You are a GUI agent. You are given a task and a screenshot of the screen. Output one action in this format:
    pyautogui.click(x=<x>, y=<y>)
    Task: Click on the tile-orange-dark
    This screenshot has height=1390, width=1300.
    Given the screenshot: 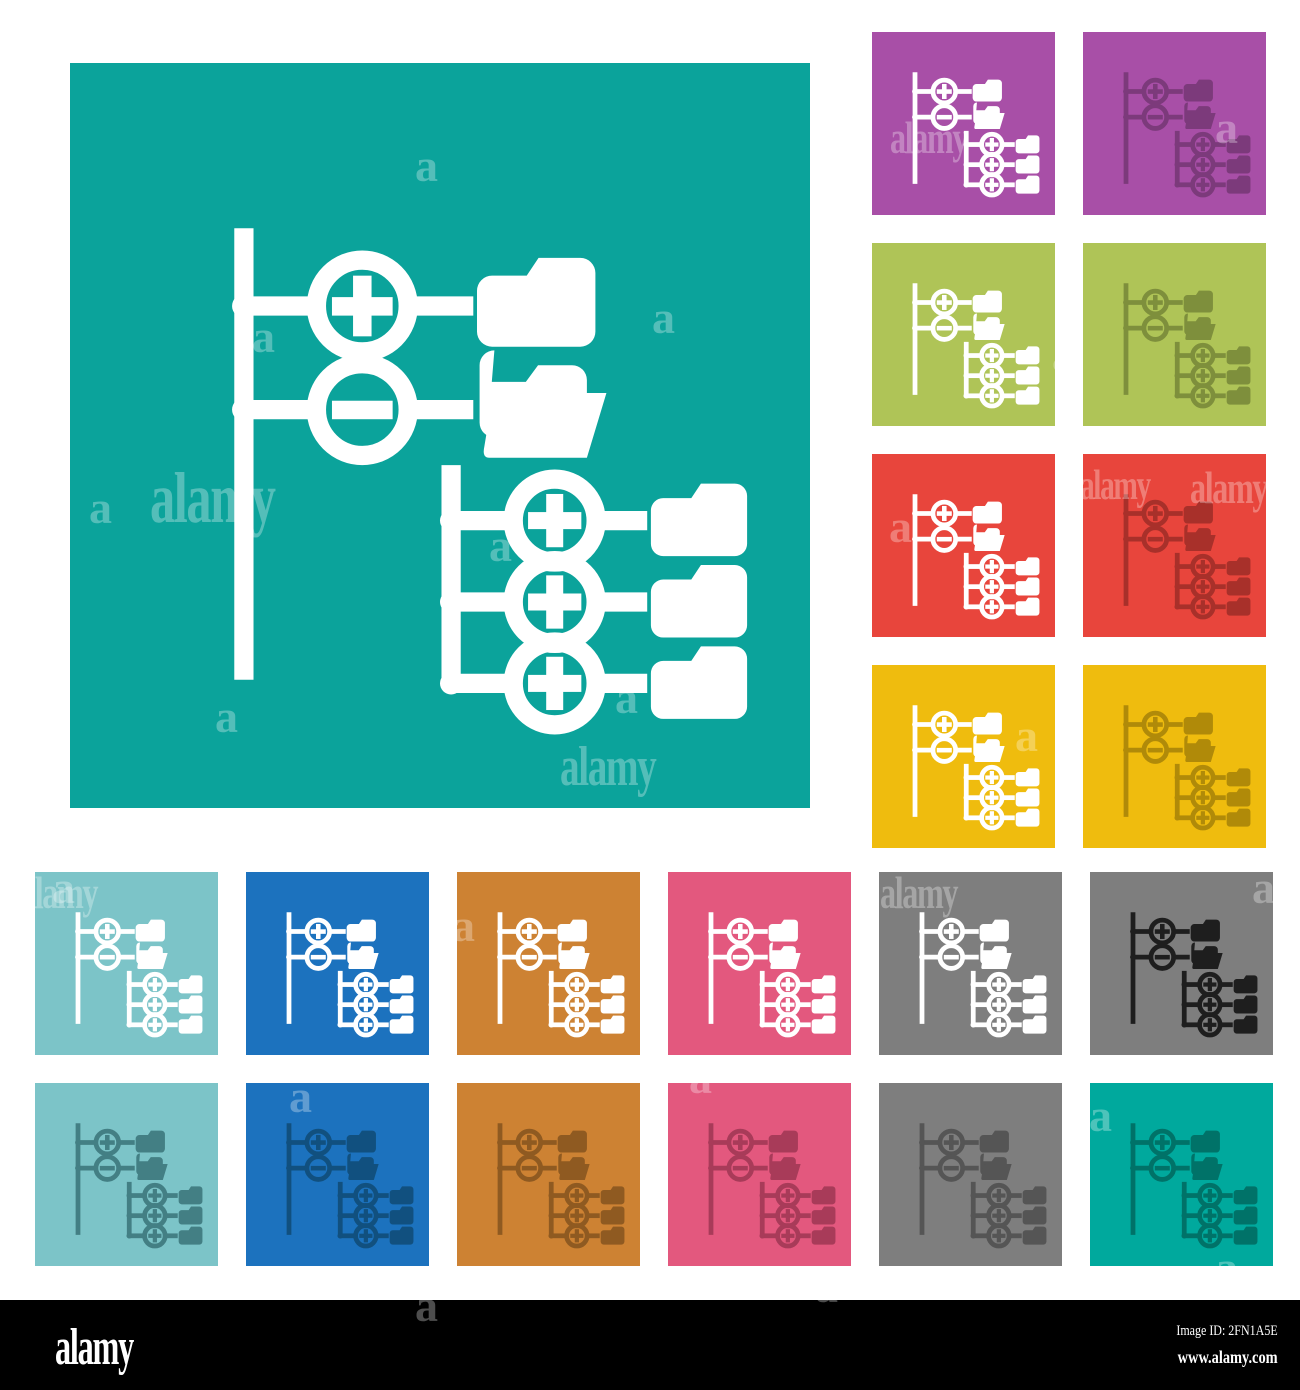 What is the action you would take?
    pyautogui.click(x=548, y=1174)
    